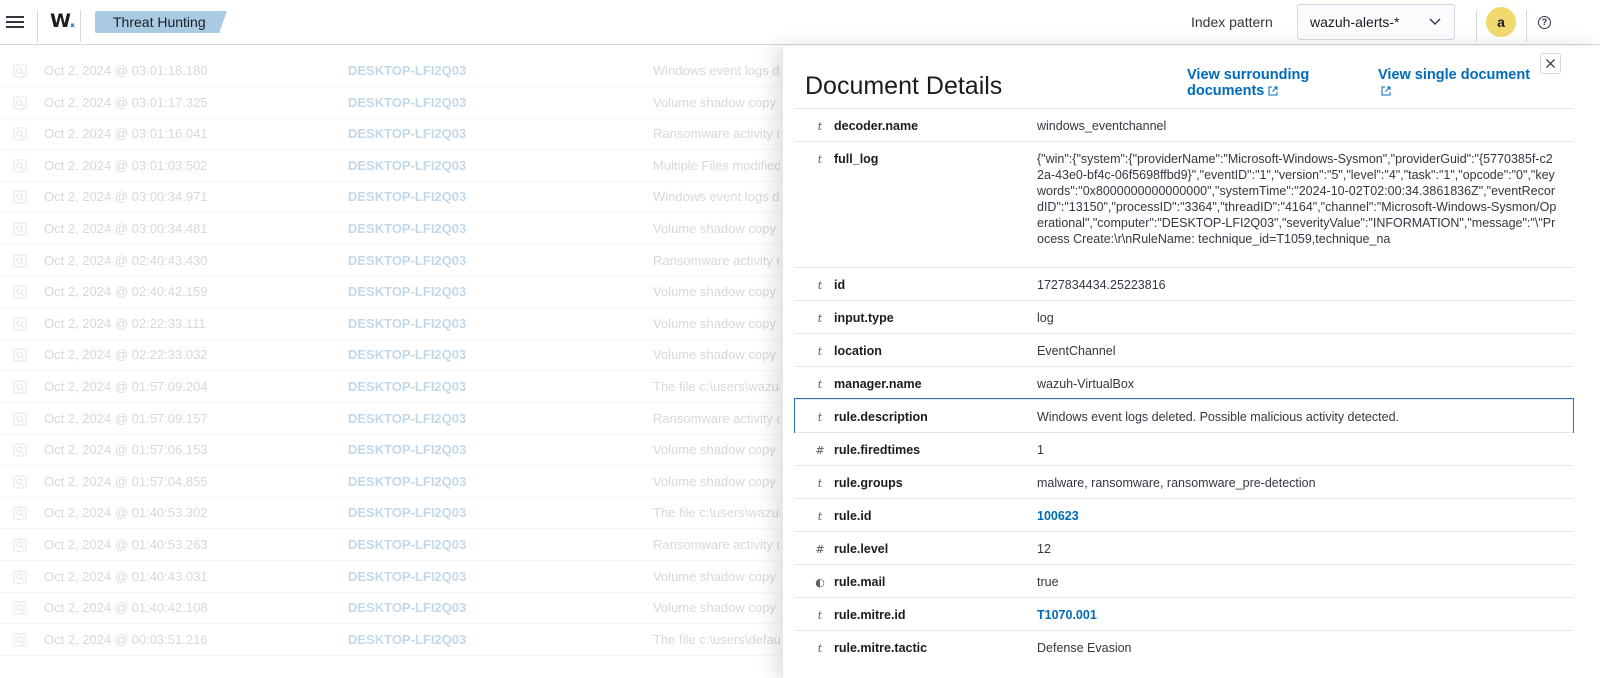 The width and height of the screenshot is (1600, 678). What do you see at coordinates (1184, 448) in the screenshot?
I see `field-row: # rule.firedtimes 1` at bounding box center [1184, 448].